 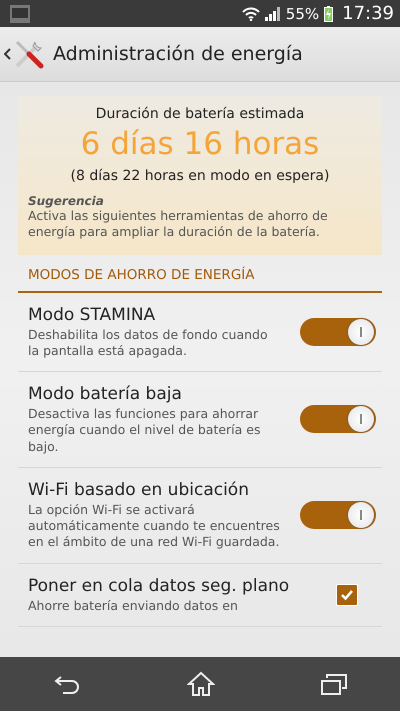 What do you see at coordinates (133, 606) in the screenshot?
I see `setting-description: Ahorre batería enviando datos en` at bounding box center [133, 606].